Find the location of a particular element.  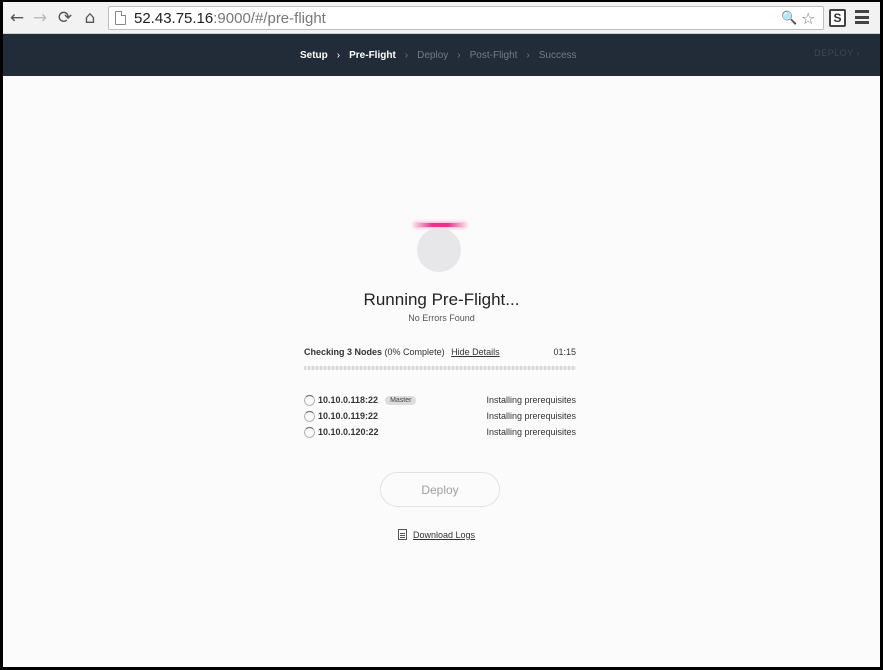

address-bar: 52.43.75.16:9000/#/pre-flight 🔍 ☆ is located at coordinates (466, 18).